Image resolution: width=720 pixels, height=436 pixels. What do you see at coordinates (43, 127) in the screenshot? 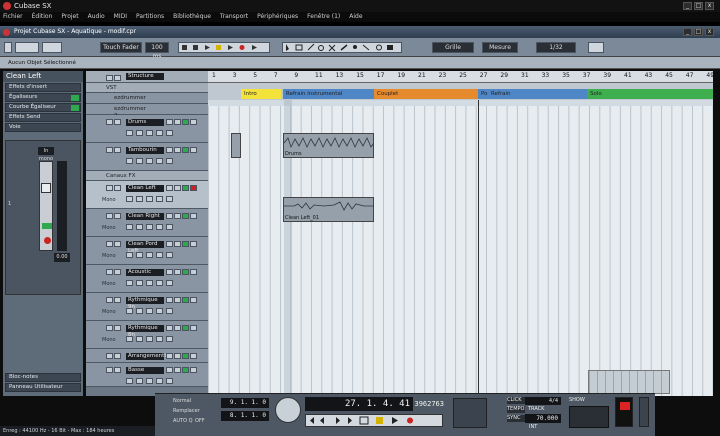
I see `inspector-channel: Voie` at bounding box center [43, 127].